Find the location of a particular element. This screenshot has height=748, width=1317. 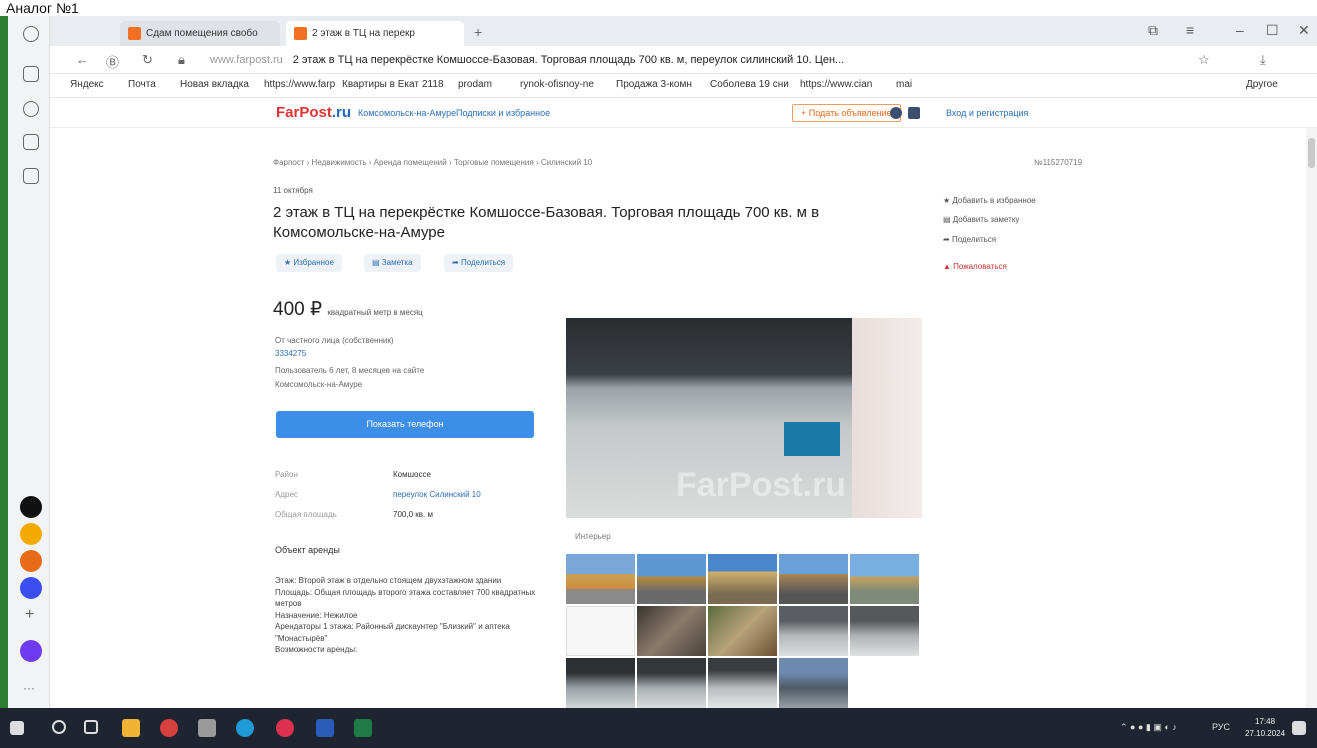

warning-icon: ▲ is located at coordinates (948, 266).